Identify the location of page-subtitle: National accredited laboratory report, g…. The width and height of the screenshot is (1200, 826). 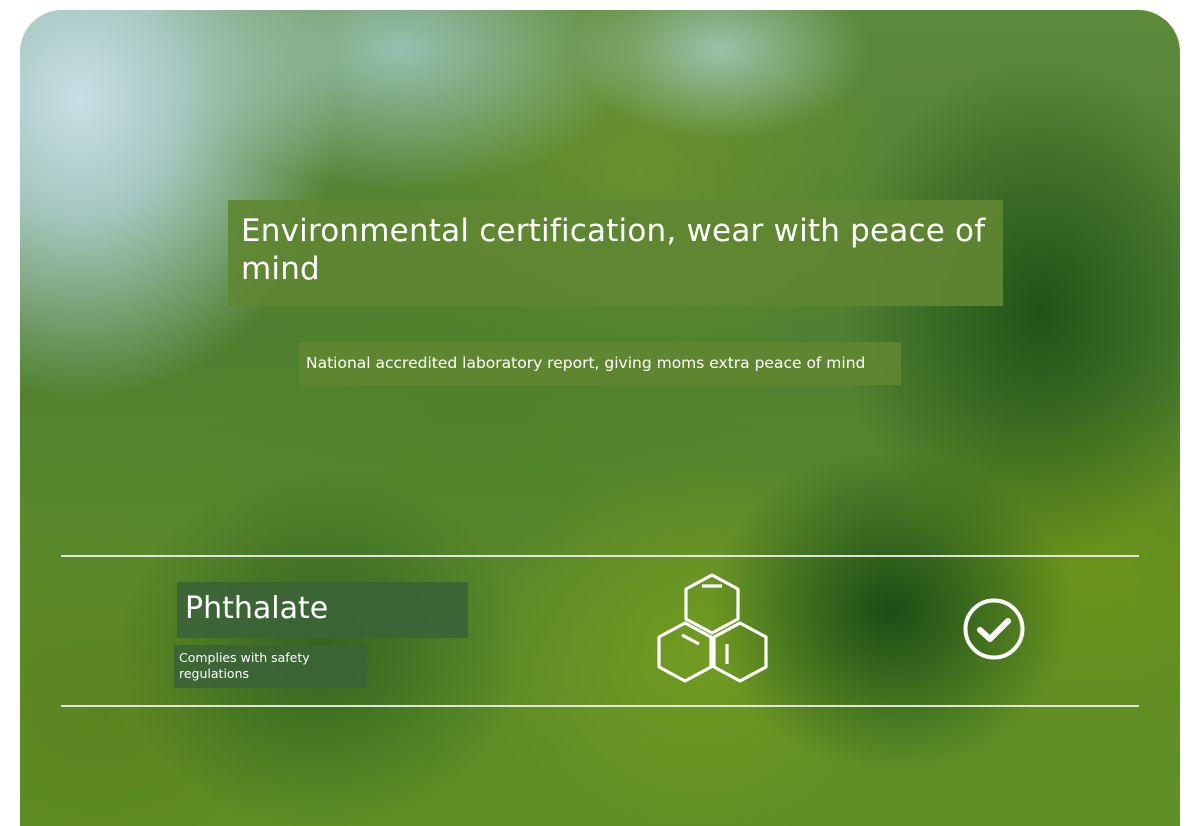
(586, 363).